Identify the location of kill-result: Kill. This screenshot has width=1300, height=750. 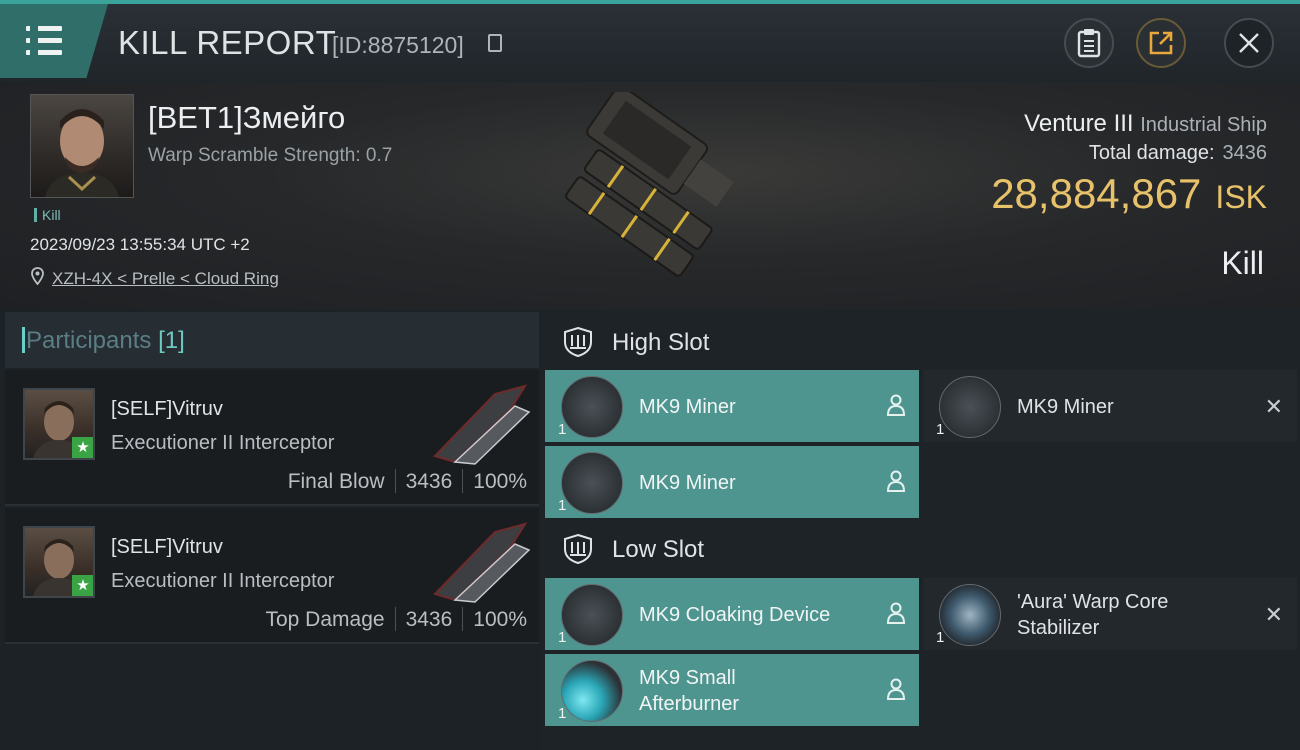
(1242, 263).